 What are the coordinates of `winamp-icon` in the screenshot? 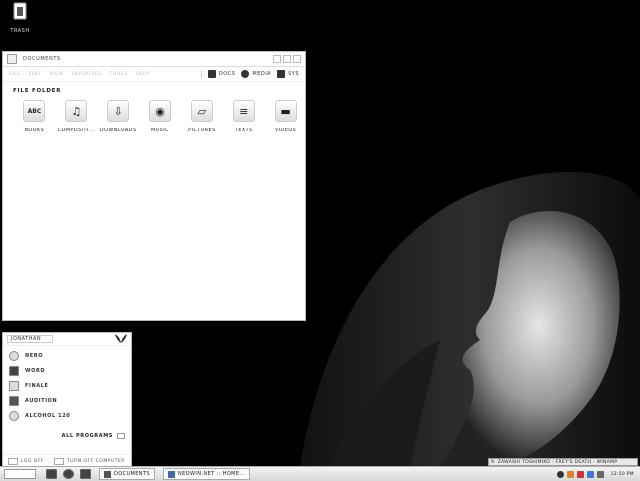 It's located at (570, 474).